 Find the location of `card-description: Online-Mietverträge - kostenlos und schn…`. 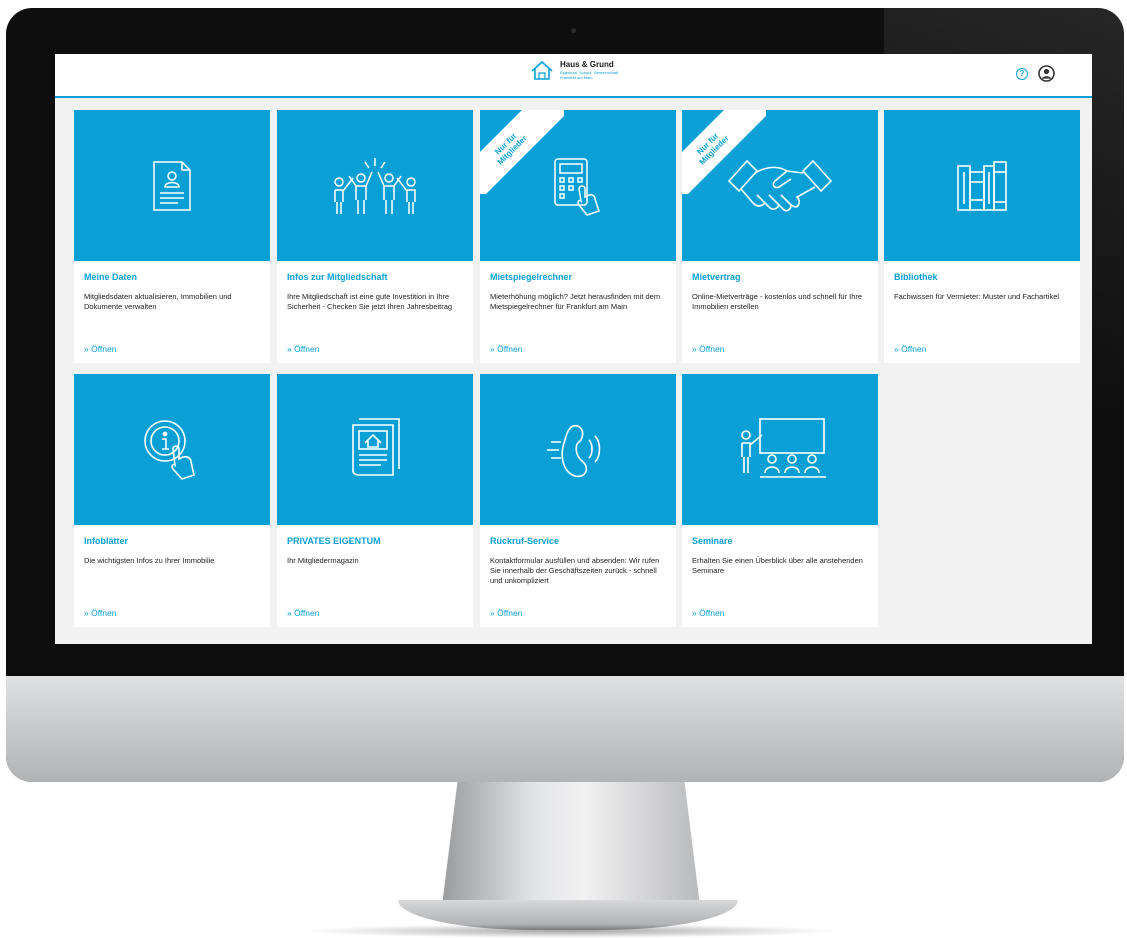

card-description: Online-Mietverträge - kostenlos und schn… is located at coordinates (777, 301).